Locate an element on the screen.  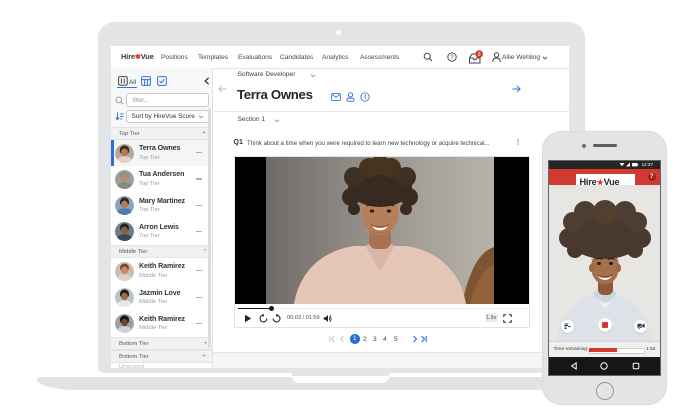
svg-text: All is located at coordinates (132, 82).